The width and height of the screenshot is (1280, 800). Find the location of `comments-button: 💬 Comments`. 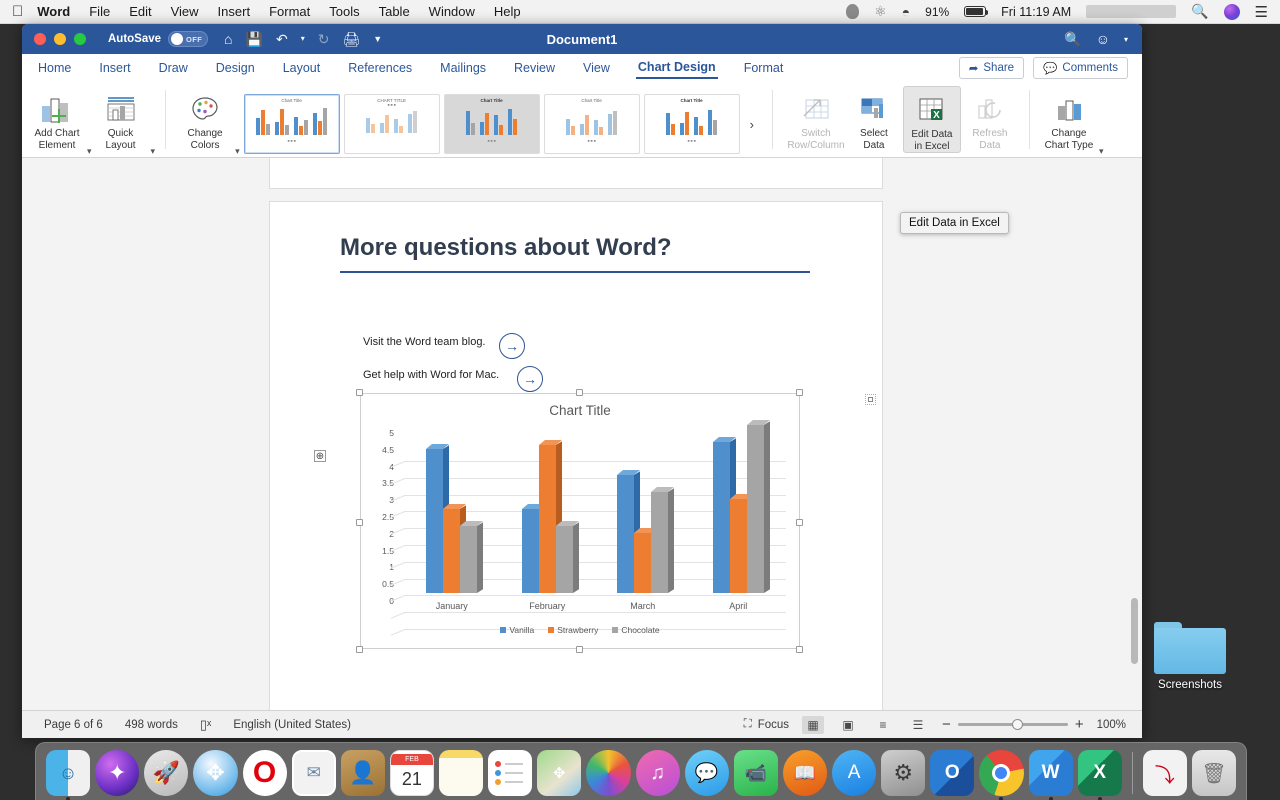

comments-button: 💬 Comments is located at coordinates (1080, 67).